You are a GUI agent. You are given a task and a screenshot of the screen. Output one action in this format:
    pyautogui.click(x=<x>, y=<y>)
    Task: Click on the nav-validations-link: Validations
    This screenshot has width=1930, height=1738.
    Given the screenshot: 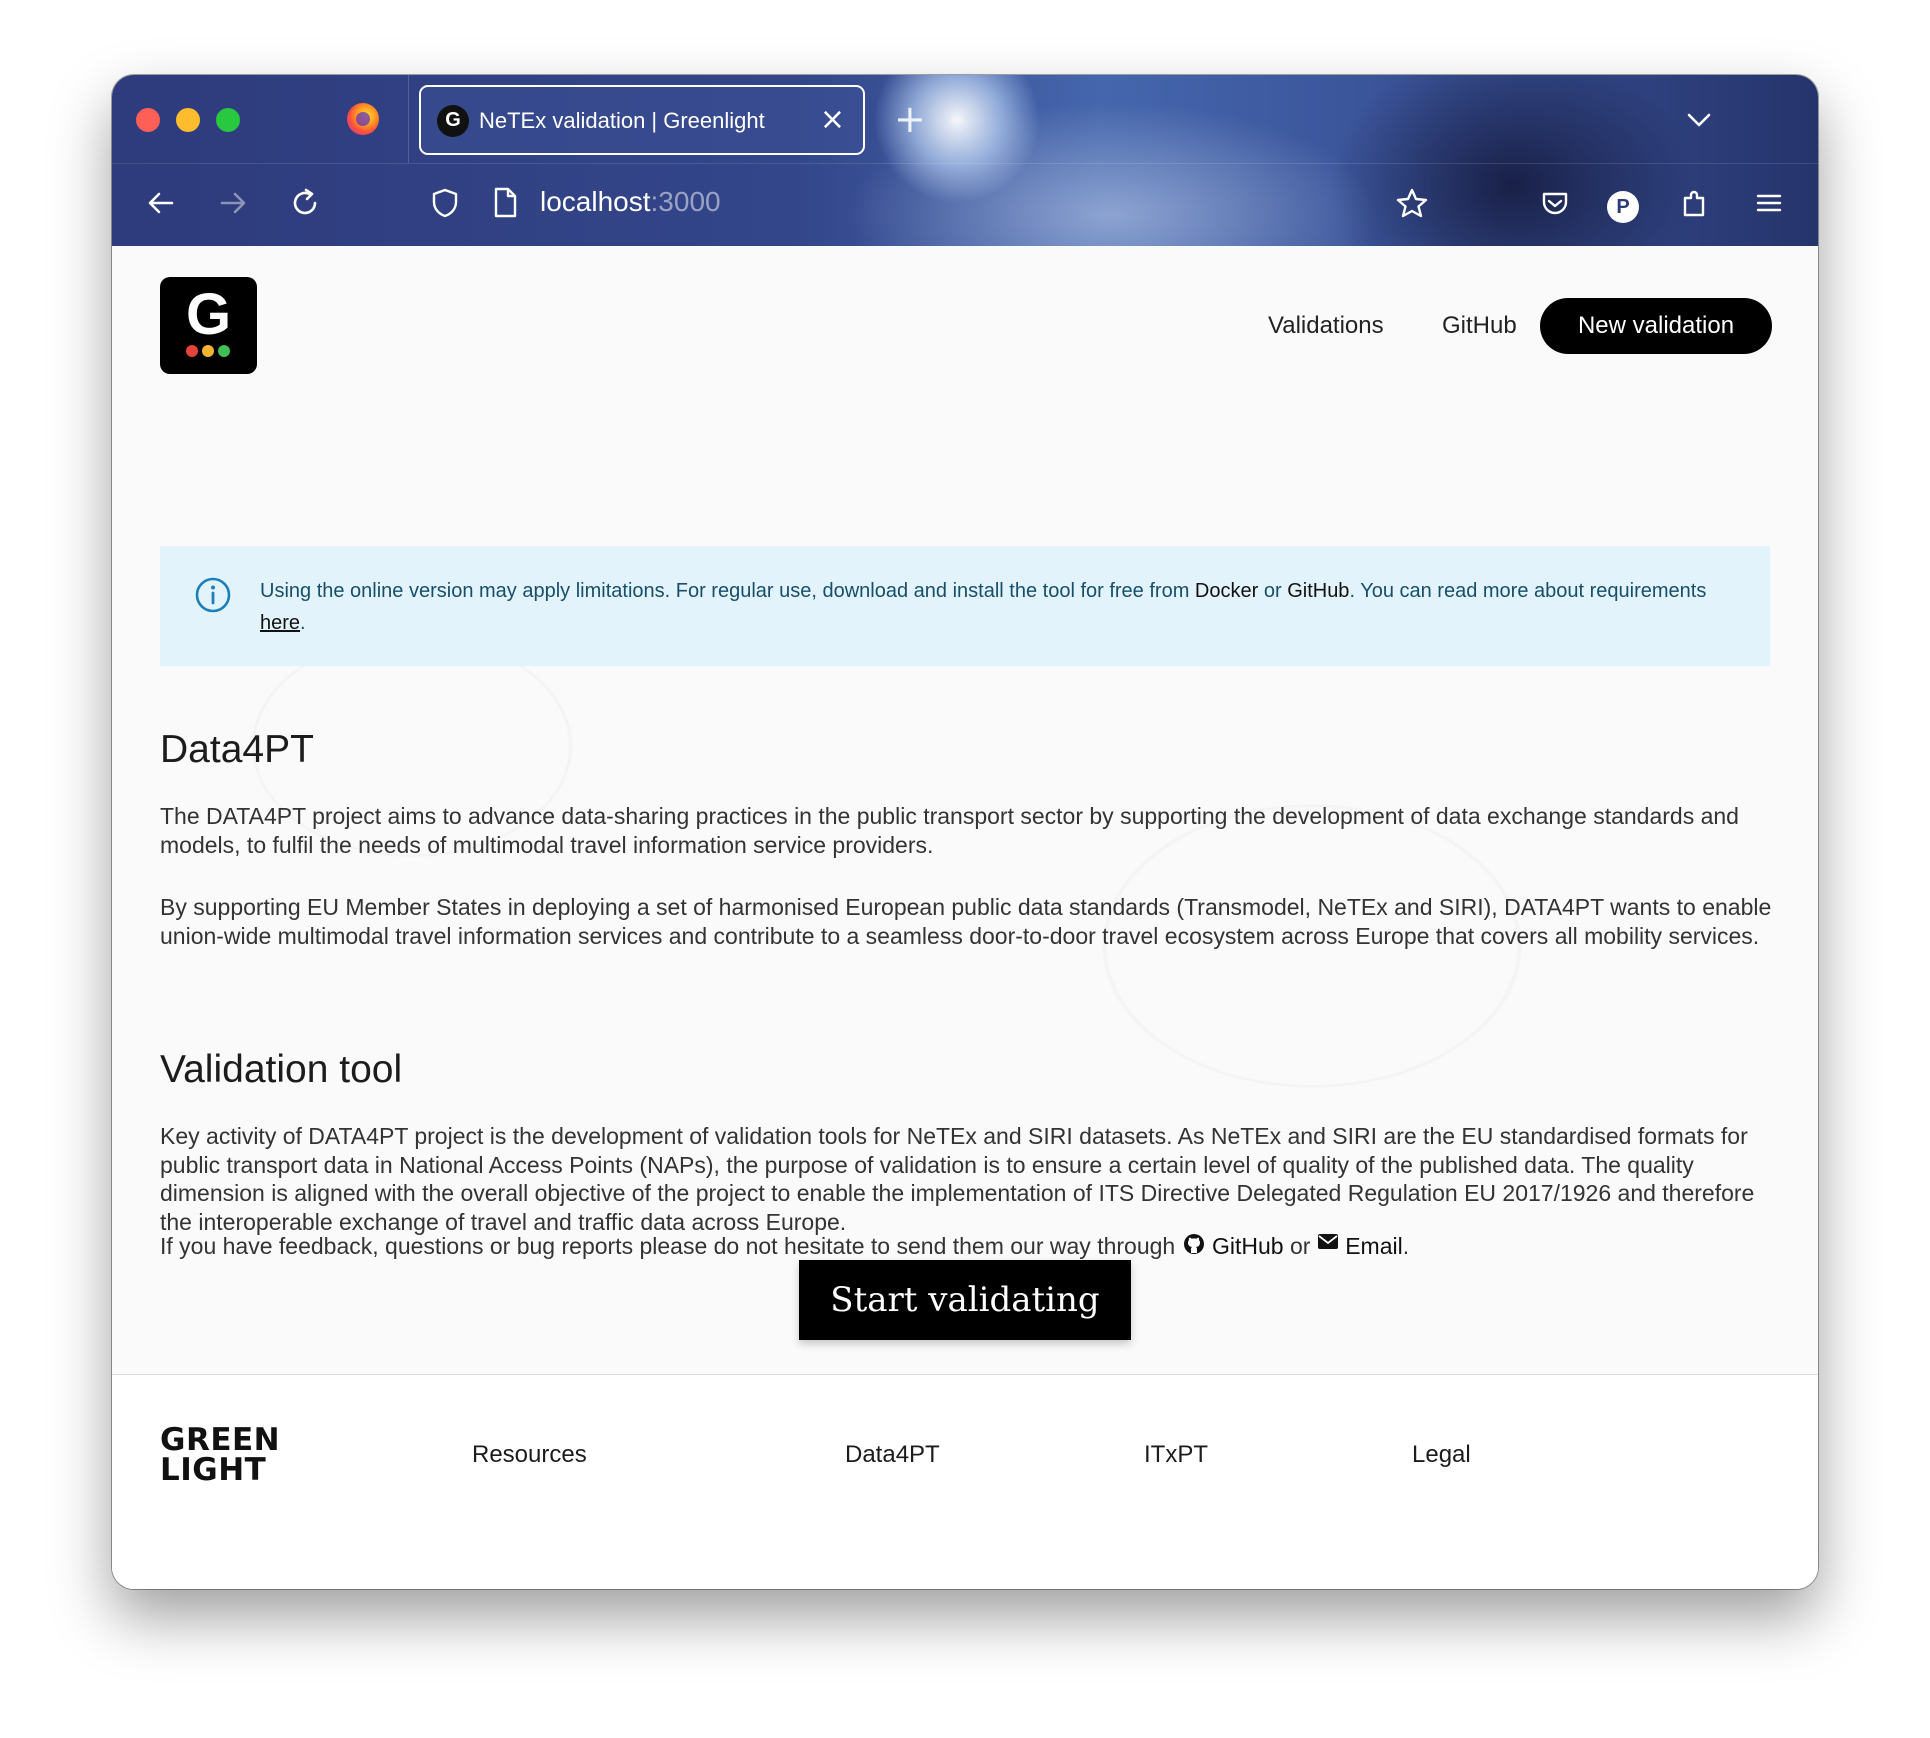 What is the action you would take?
    pyautogui.click(x=1326, y=326)
    